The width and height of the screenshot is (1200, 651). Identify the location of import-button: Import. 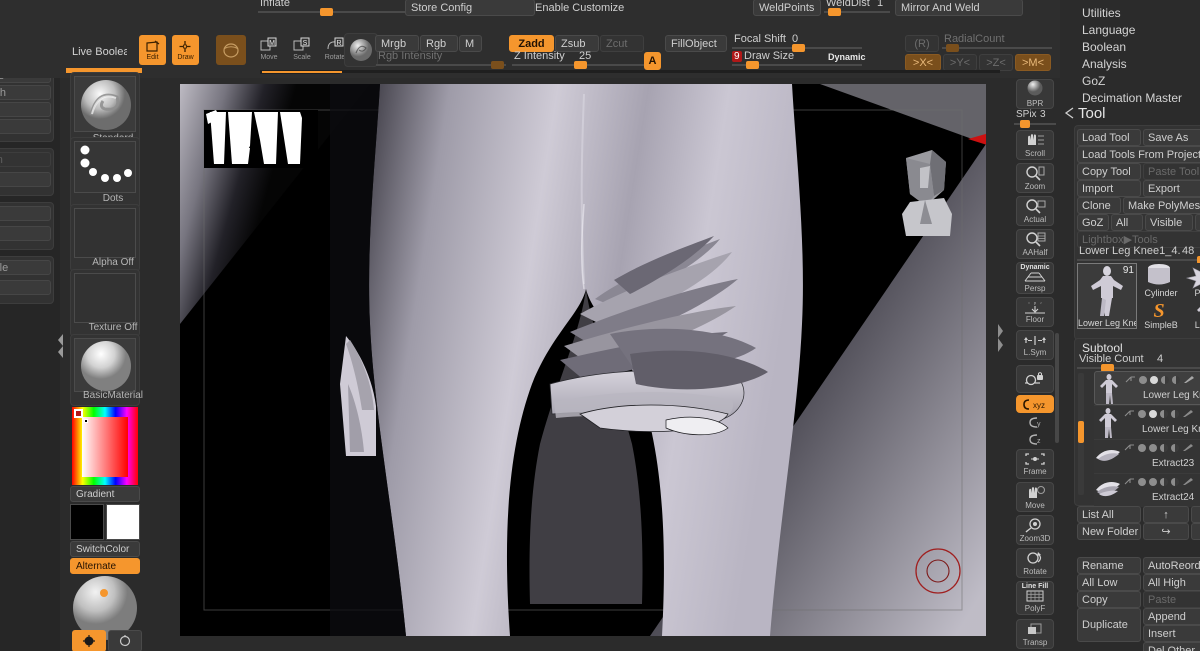
(1109, 188).